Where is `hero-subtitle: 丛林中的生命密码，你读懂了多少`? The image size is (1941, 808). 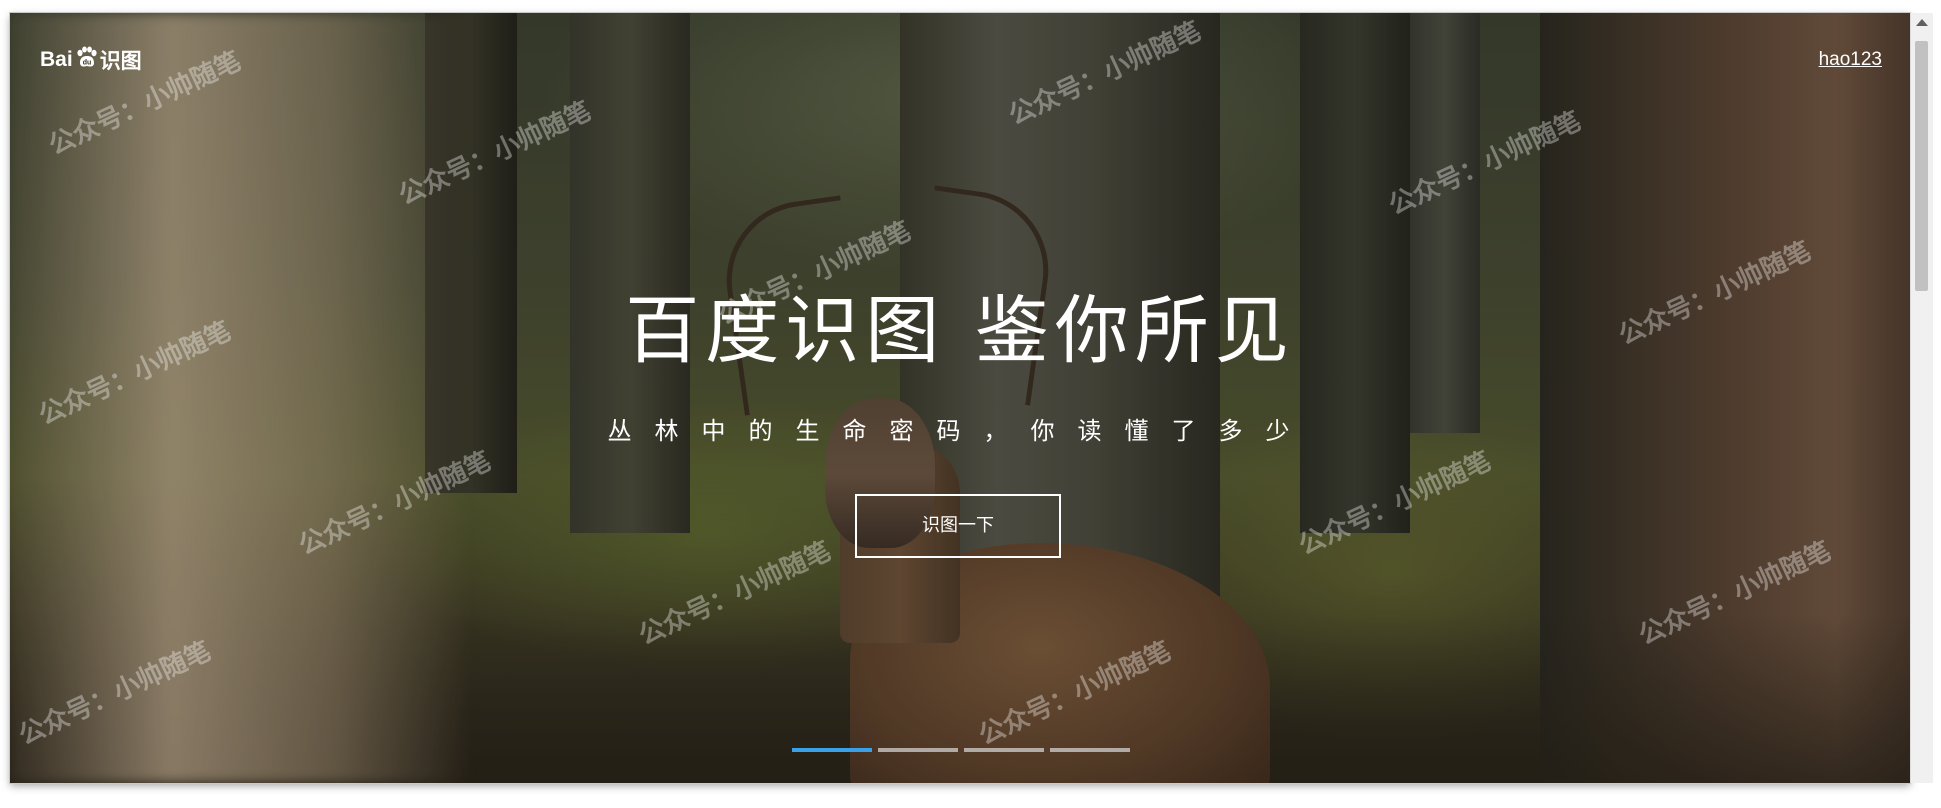
hero-subtitle: 丛林中的生命密码，你读懂了多少 is located at coordinates (960, 431).